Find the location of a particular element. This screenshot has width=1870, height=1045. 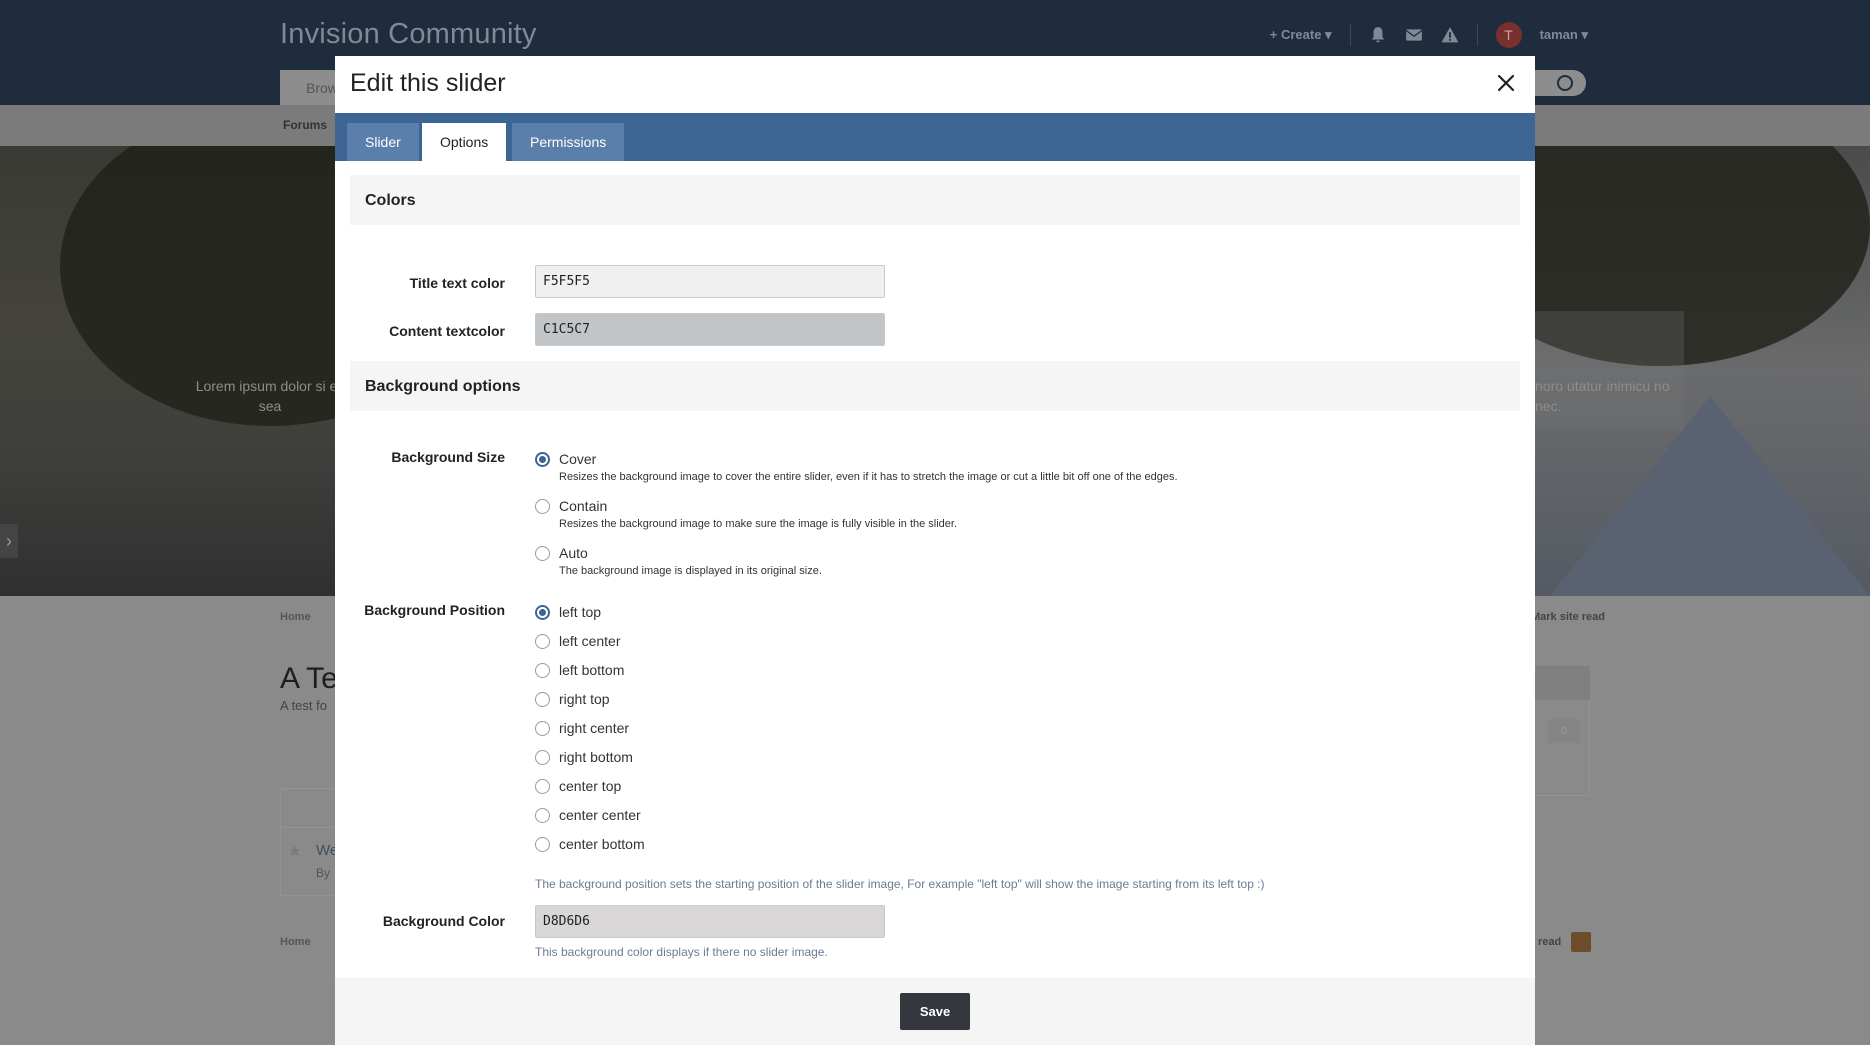

bell-icon is located at coordinates (1378, 35).